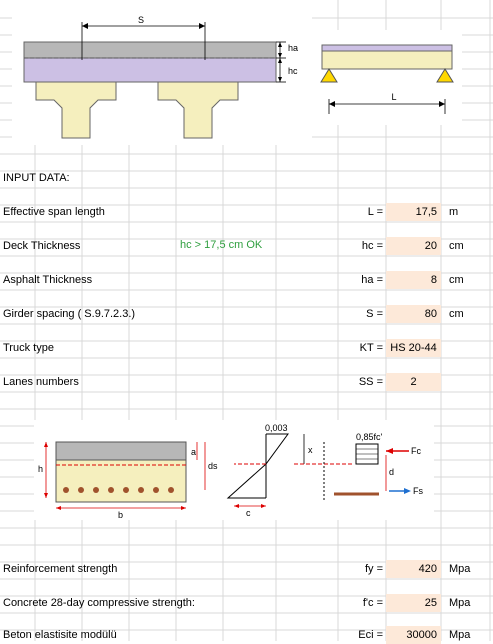 The width and height of the screenshot is (493, 644). I want to click on row-lanes-symbol: SS =, so click(370, 382).